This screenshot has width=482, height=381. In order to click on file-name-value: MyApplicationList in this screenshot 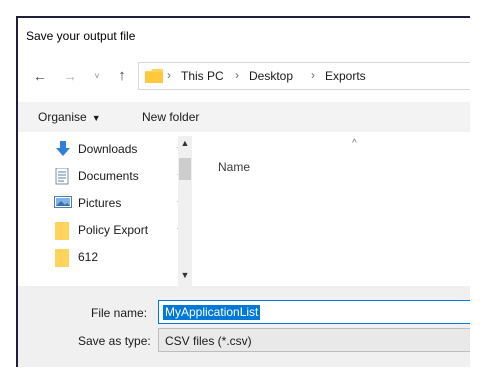, I will do `click(212, 312)`.